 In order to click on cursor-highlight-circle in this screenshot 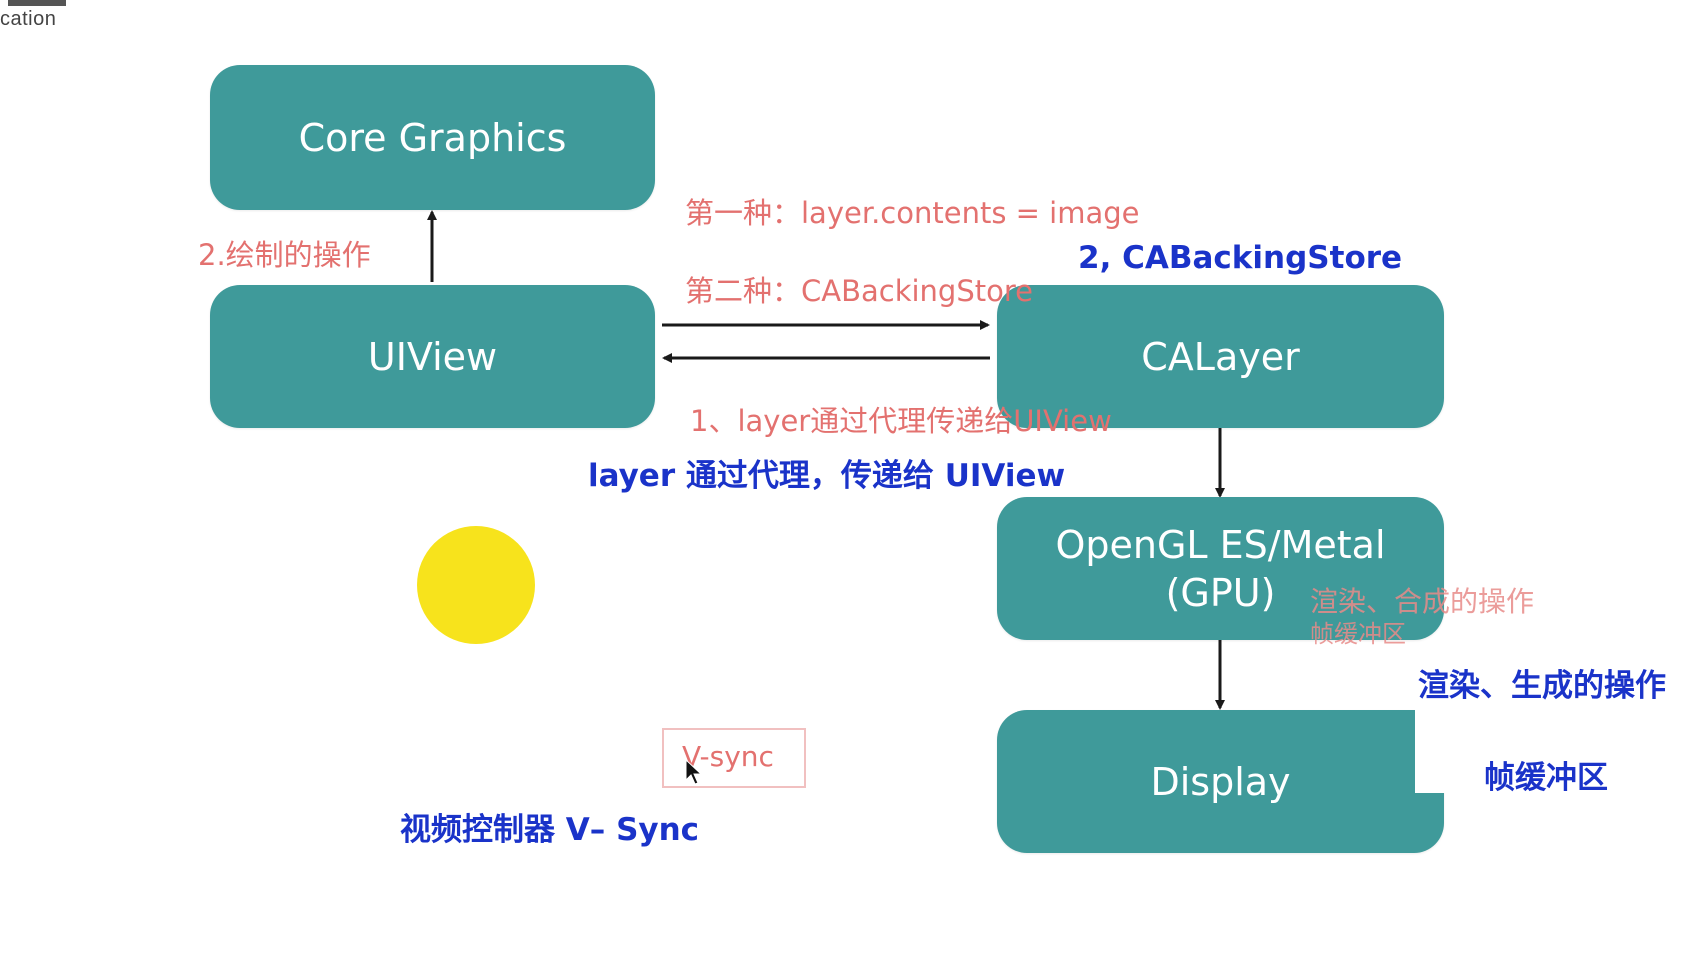, I will do `click(476, 585)`.